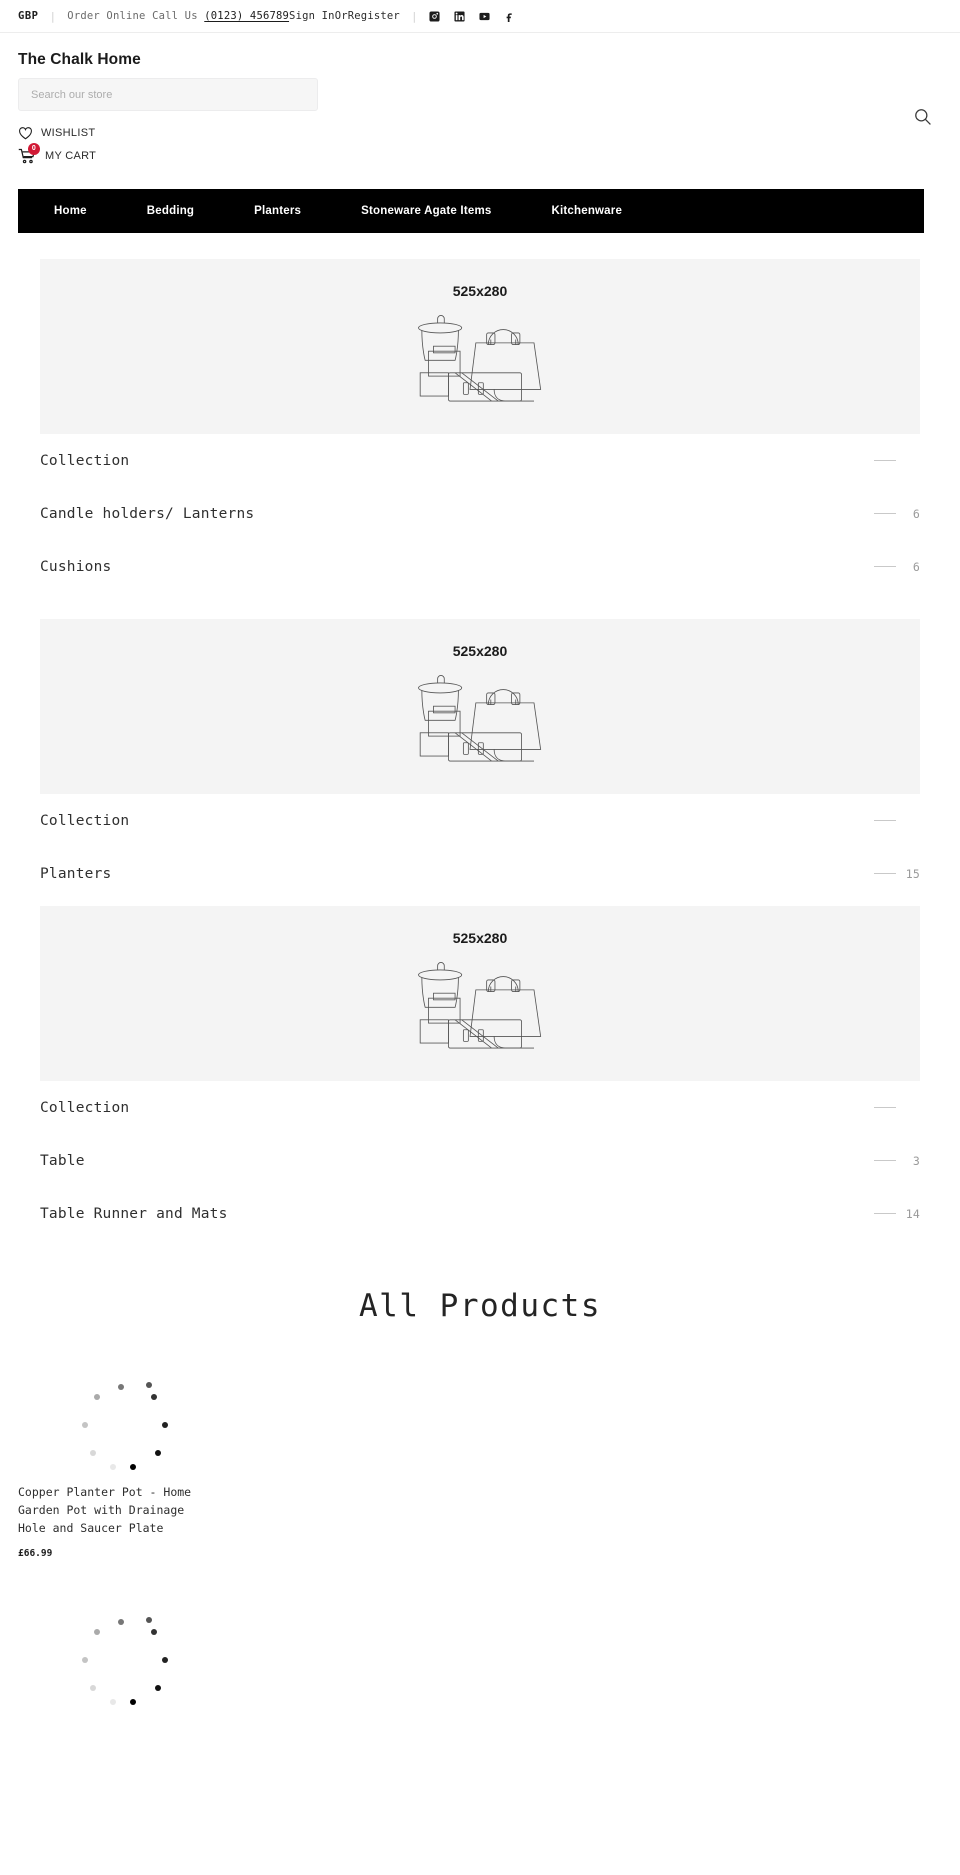  I want to click on account-links: WISHLIST 0 MY CART, so click(480, 144).